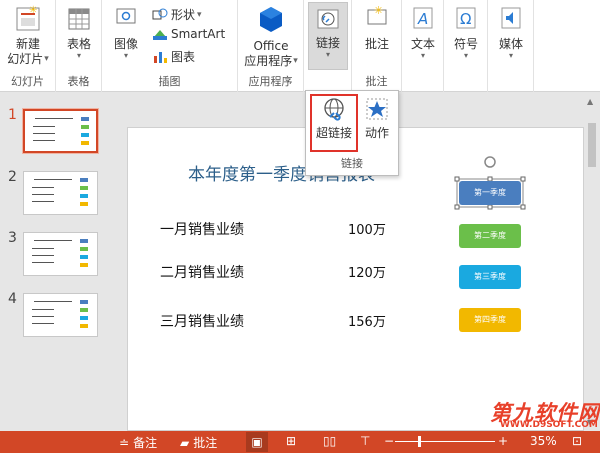  Describe the element at coordinates (12, 299) in the screenshot. I see `slide-number-4: 4` at that location.